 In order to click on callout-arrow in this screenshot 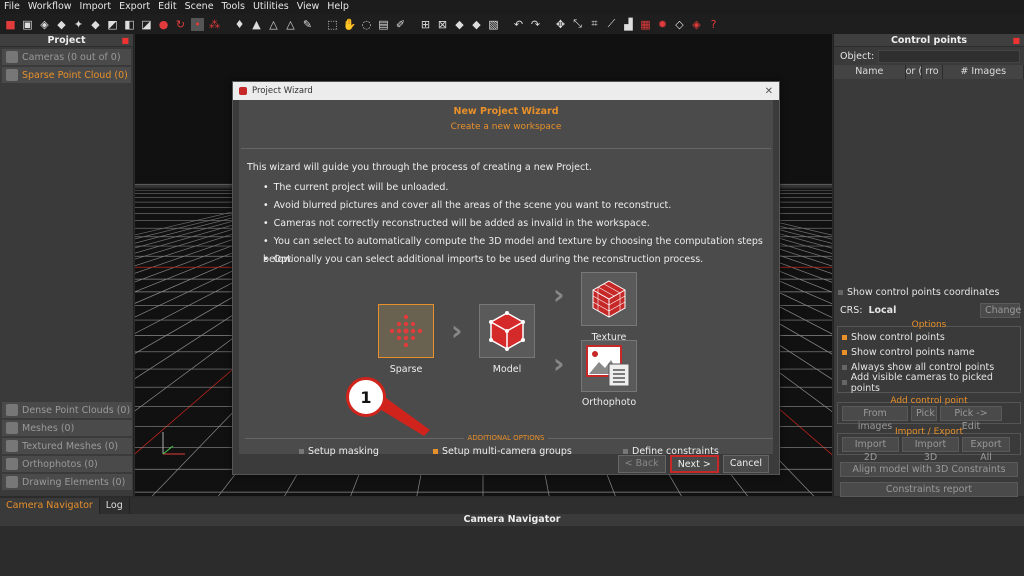, I will do `click(404, 417)`.